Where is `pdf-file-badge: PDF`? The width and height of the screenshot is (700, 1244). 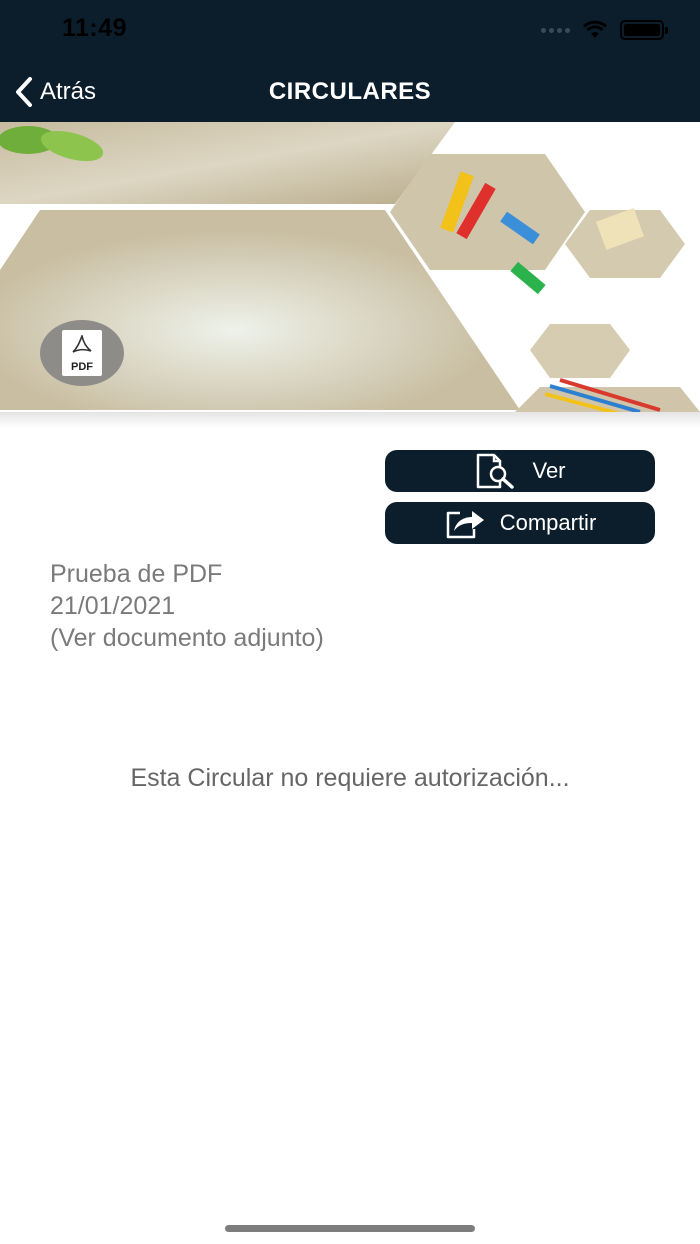 pdf-file-badge: PDF is located at coordinates (82, 353).